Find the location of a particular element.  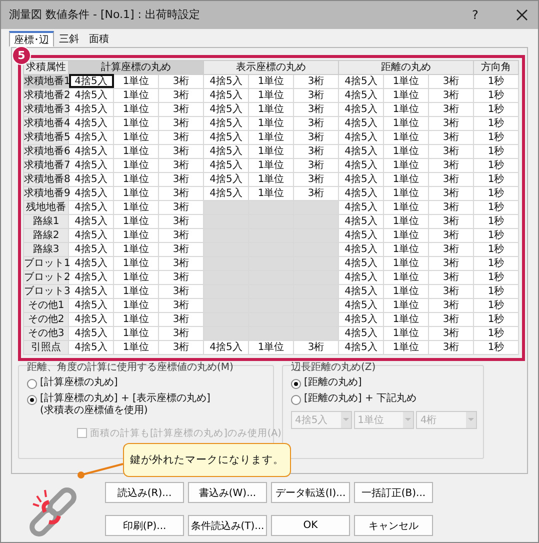

row-header: 求積地番5 is located at coordinates (46, 137).